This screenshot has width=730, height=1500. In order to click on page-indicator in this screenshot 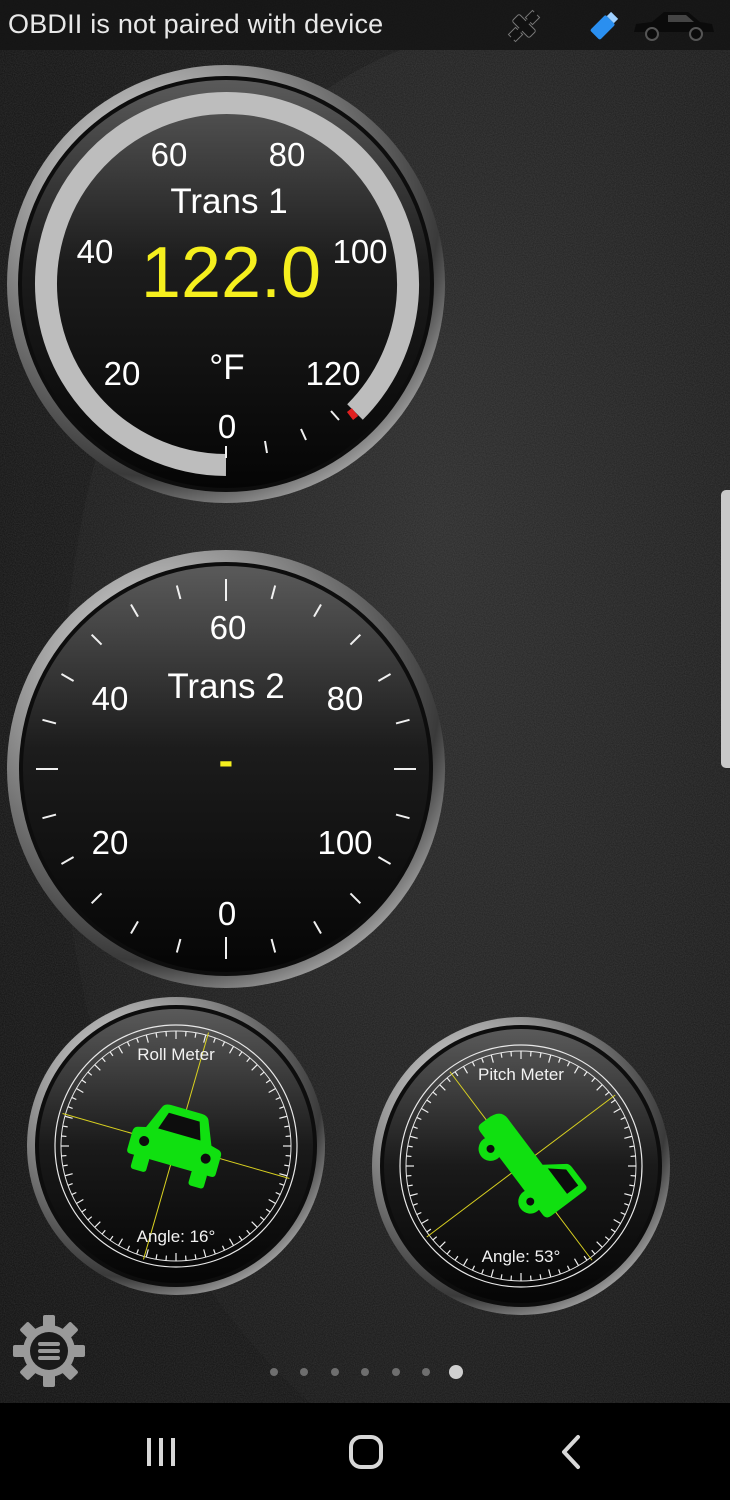, I will do `click(369, 1372)`.